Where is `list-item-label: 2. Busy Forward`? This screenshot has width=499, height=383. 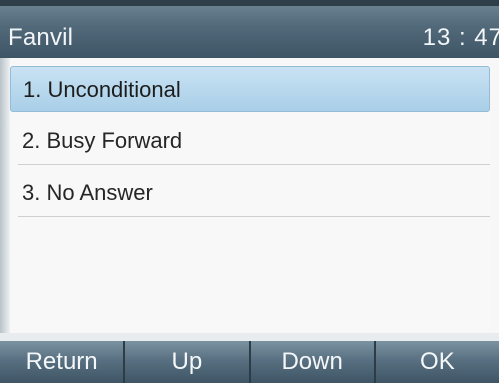
list-item-label: 2. Busy Forward is located at coordinates (102, 140).